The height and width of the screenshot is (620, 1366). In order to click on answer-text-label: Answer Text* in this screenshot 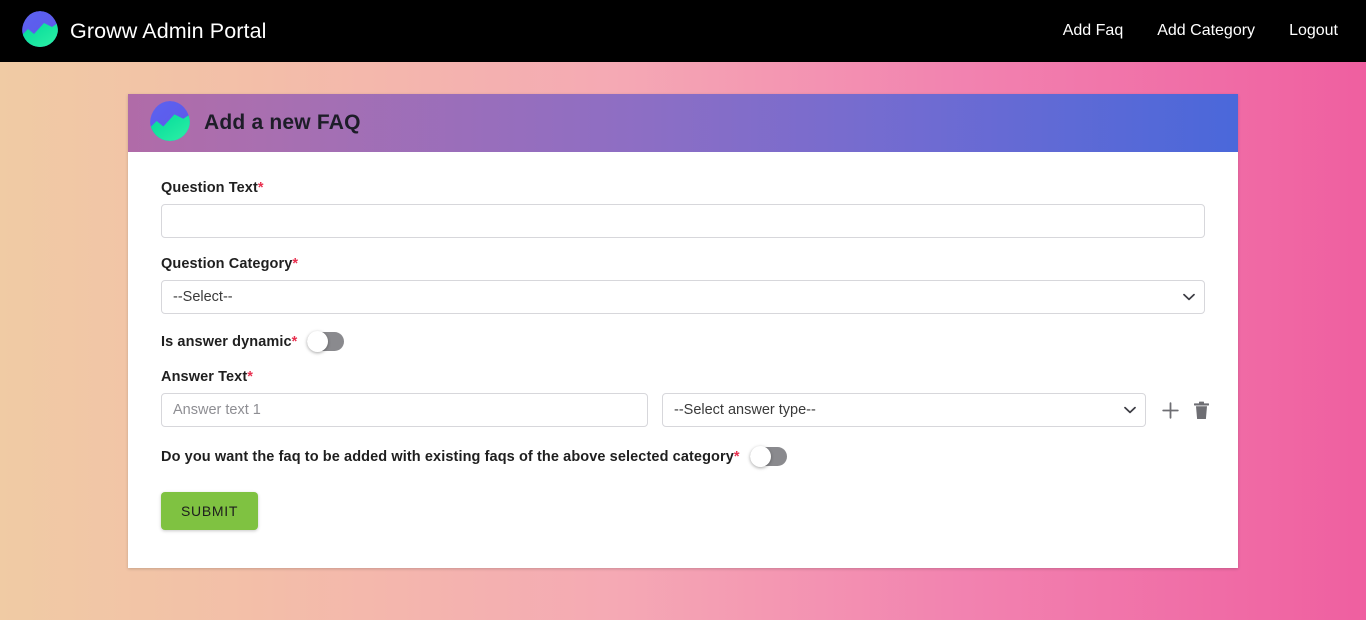, I will do `click(683, 377)`.